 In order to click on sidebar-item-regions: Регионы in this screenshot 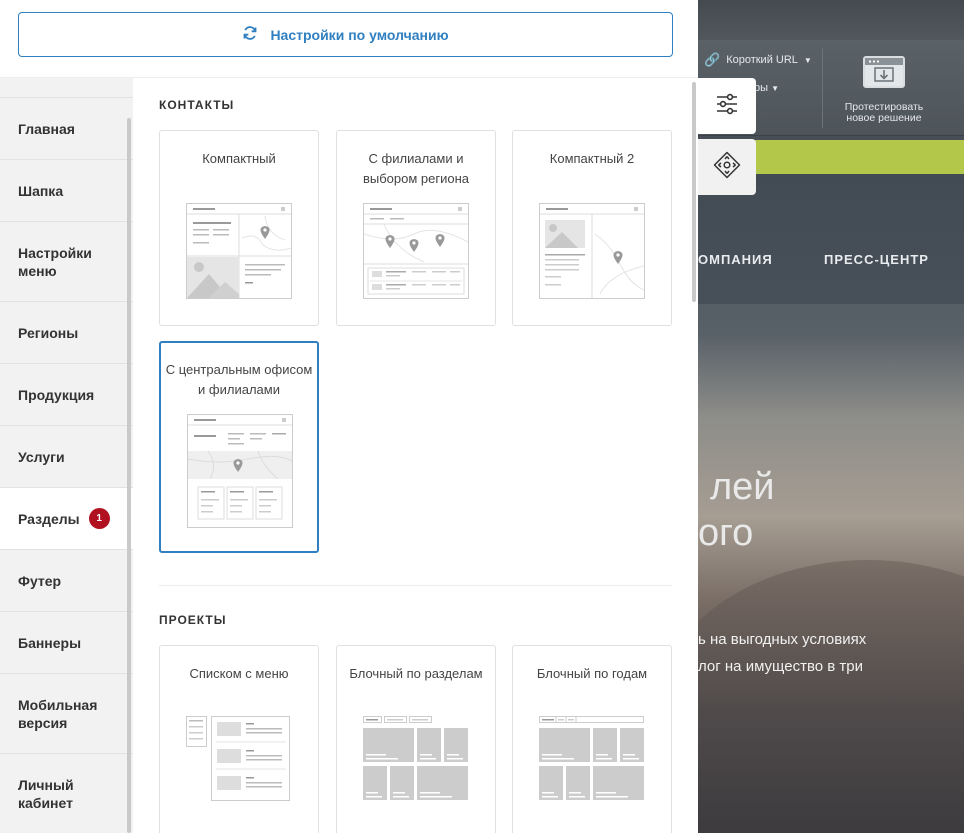, I will do `click(66, 333)`.